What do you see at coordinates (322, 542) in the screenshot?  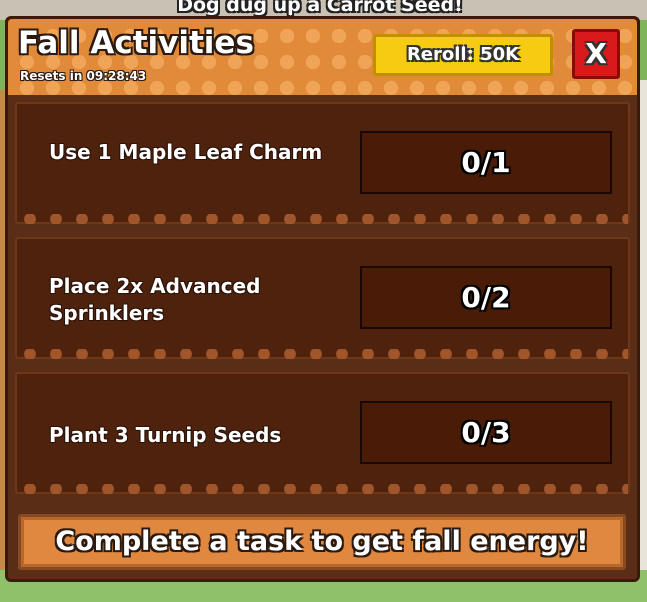 I see `footer-hint-banner: Complete a task to get fall energy!` at bounding box center [322, 542].